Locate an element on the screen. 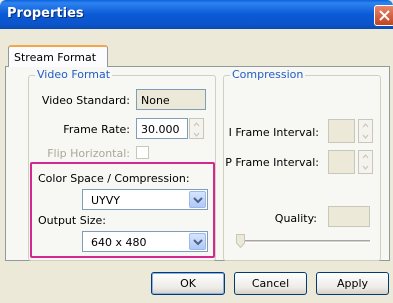 This screenshot has width=393, height=303. frame-rate-value: 30.000 is located at coordinates (160, 129).